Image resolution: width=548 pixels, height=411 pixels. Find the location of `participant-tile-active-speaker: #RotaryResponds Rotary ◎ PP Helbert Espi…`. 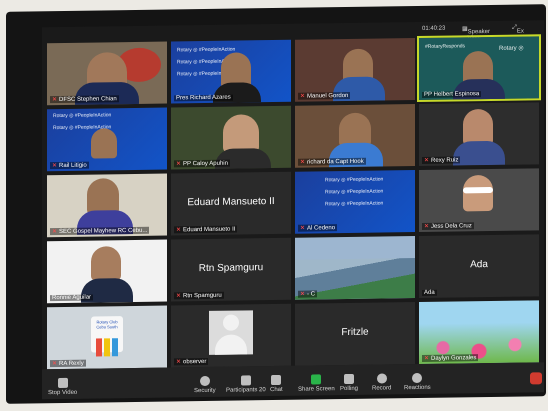

participant-tile-active-speaker: #RotaryResponds Rotary ◎ PP Helbert Espi… is located at coordinates (479, 68).